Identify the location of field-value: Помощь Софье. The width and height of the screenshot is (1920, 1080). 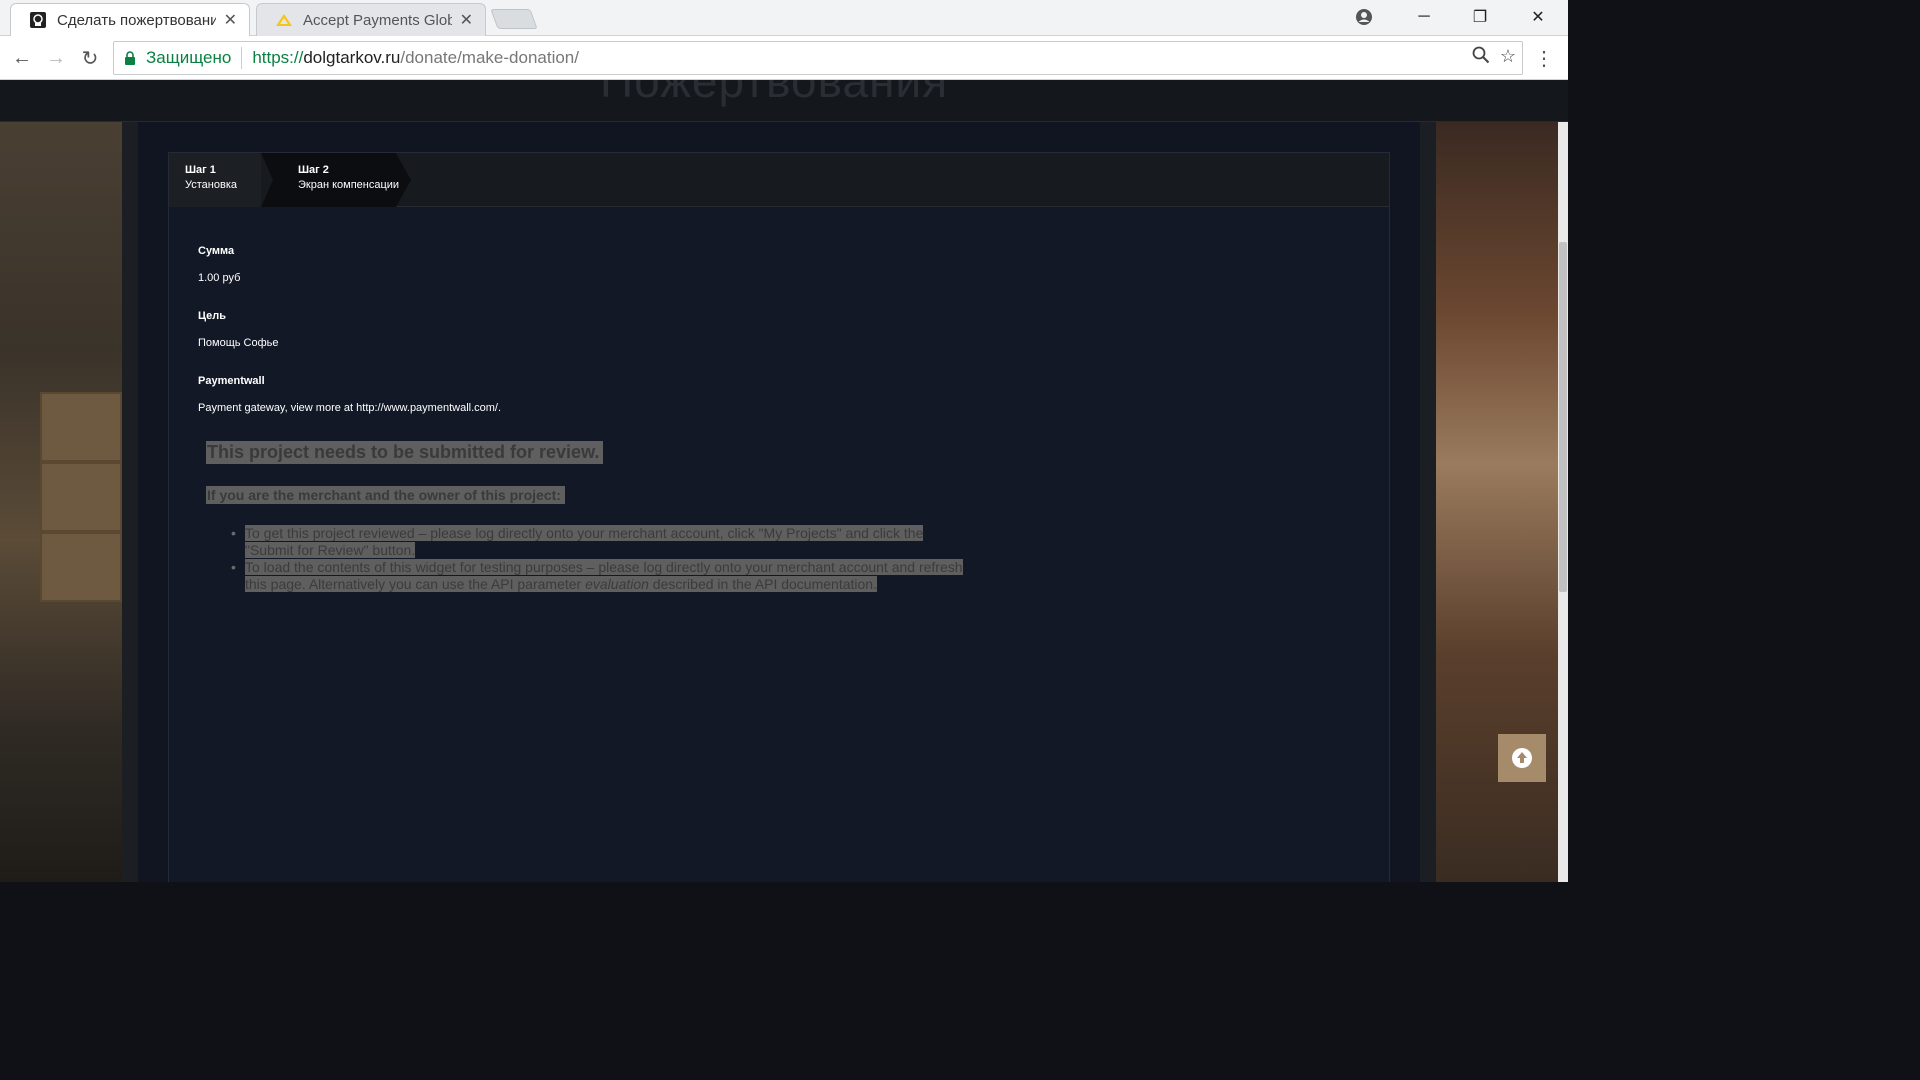
(238, 343).